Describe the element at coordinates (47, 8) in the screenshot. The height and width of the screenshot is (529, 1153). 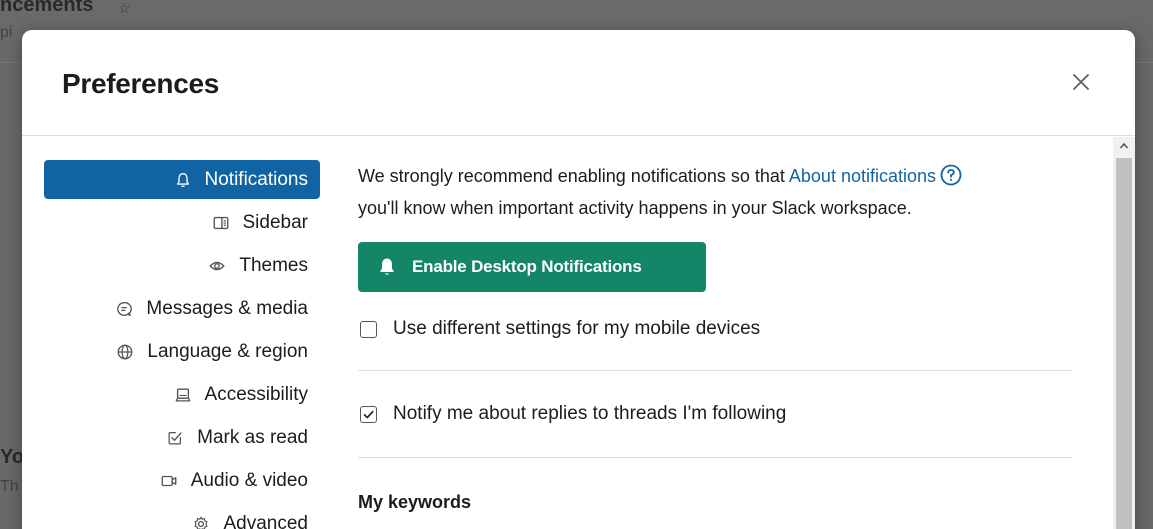
I see `background-channel-title: ncements` at that location.